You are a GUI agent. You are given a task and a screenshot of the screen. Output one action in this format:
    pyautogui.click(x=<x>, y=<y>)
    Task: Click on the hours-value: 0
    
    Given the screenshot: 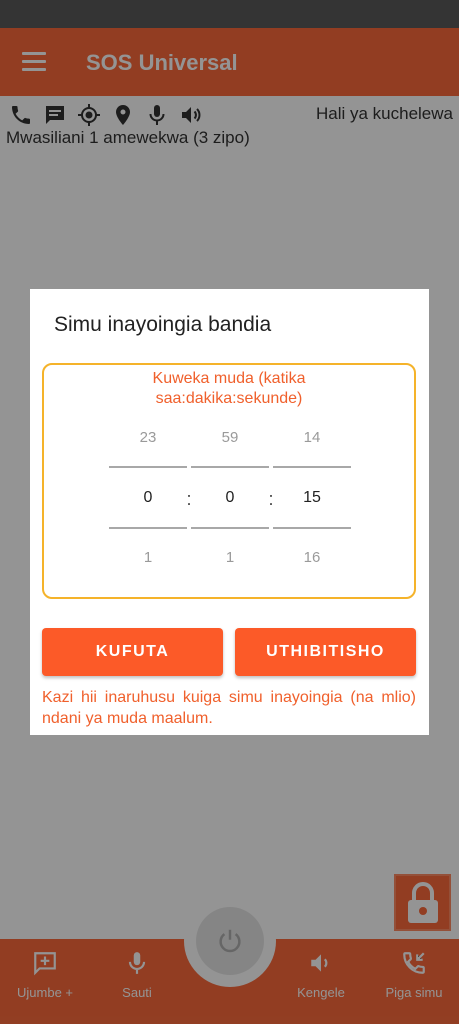 What is the action you would take?
    pyautogui.click(x=148, y=498)
    